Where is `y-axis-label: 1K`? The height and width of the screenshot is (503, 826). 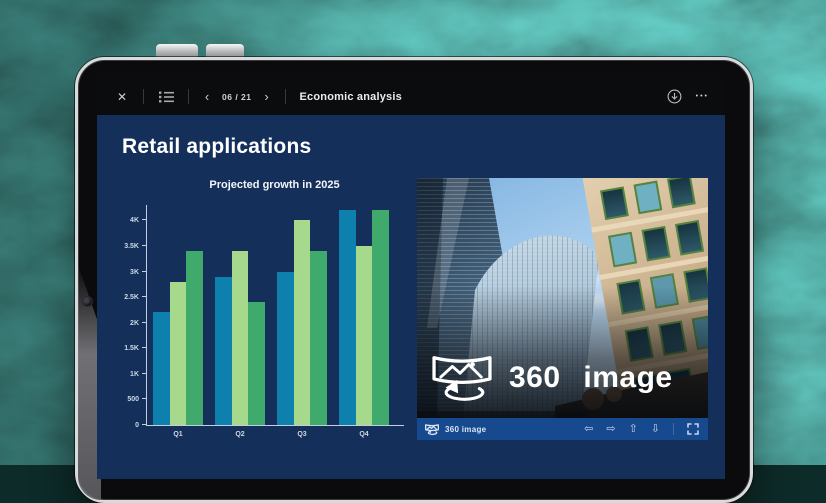 y-axis-label: 1K is located at coordinates (134, 374).